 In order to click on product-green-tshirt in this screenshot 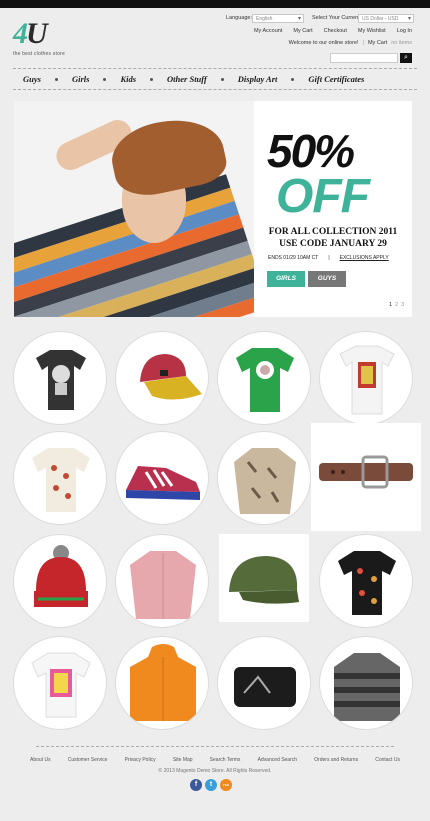, I will do `click(264, 378)`.